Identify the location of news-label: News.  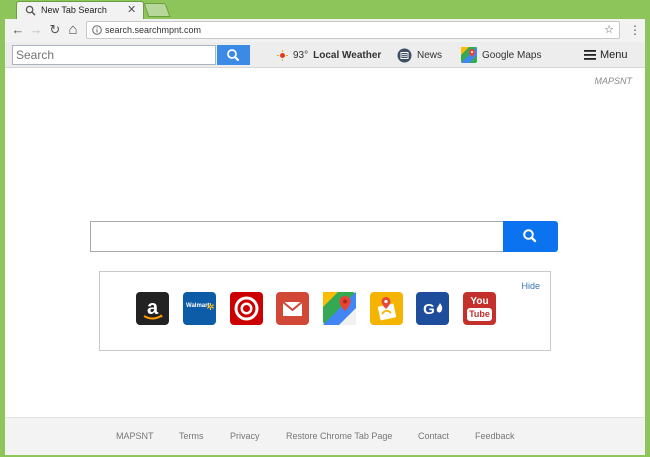
(430, 55).